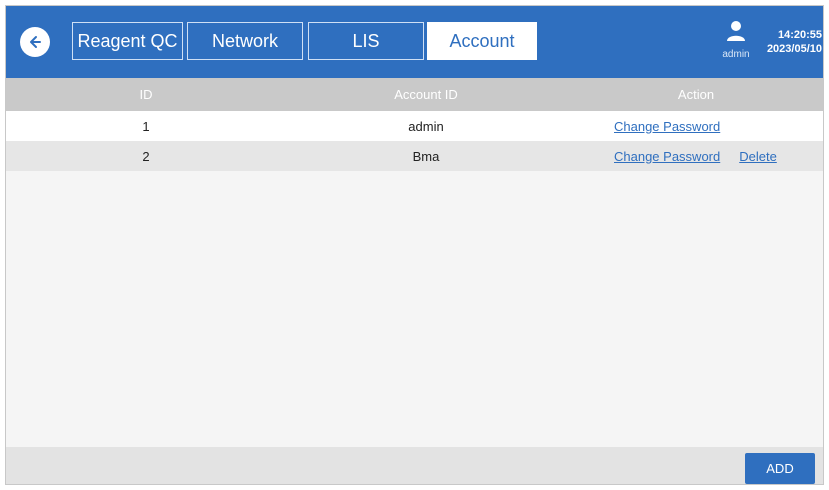  I want to click on user-indicator: admin, so click(736, 42).